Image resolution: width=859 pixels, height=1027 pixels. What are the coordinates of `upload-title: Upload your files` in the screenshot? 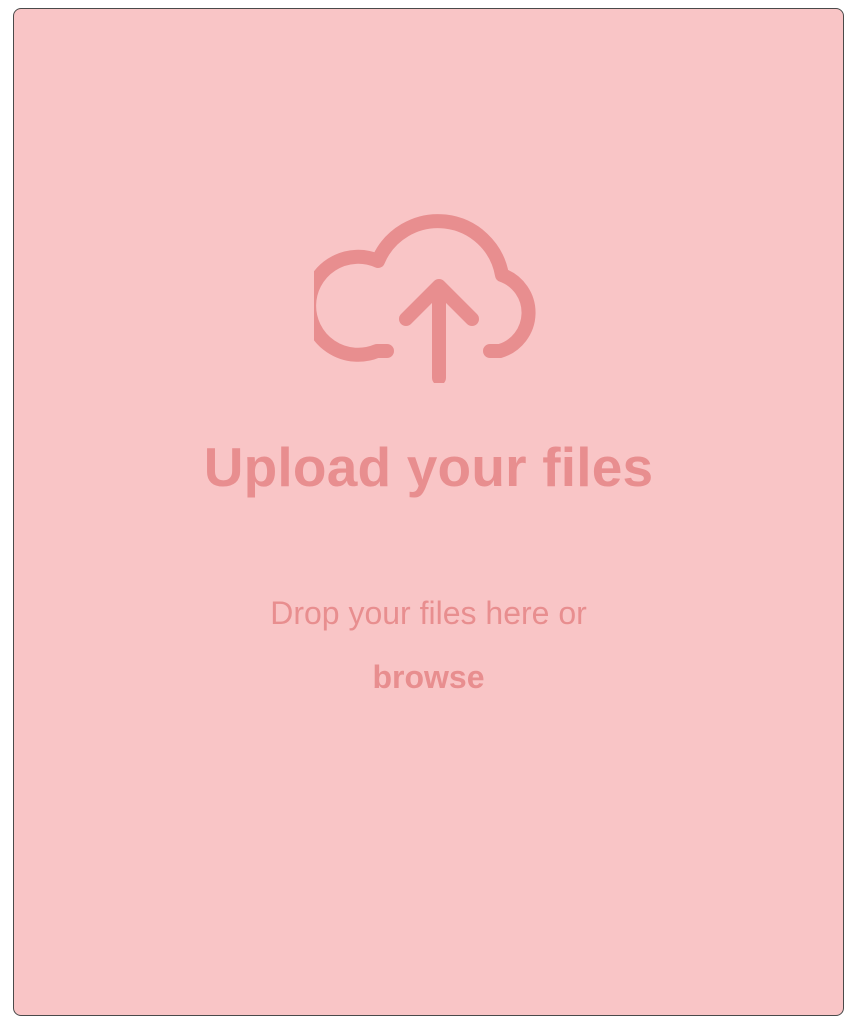 It's located at (428, 467).